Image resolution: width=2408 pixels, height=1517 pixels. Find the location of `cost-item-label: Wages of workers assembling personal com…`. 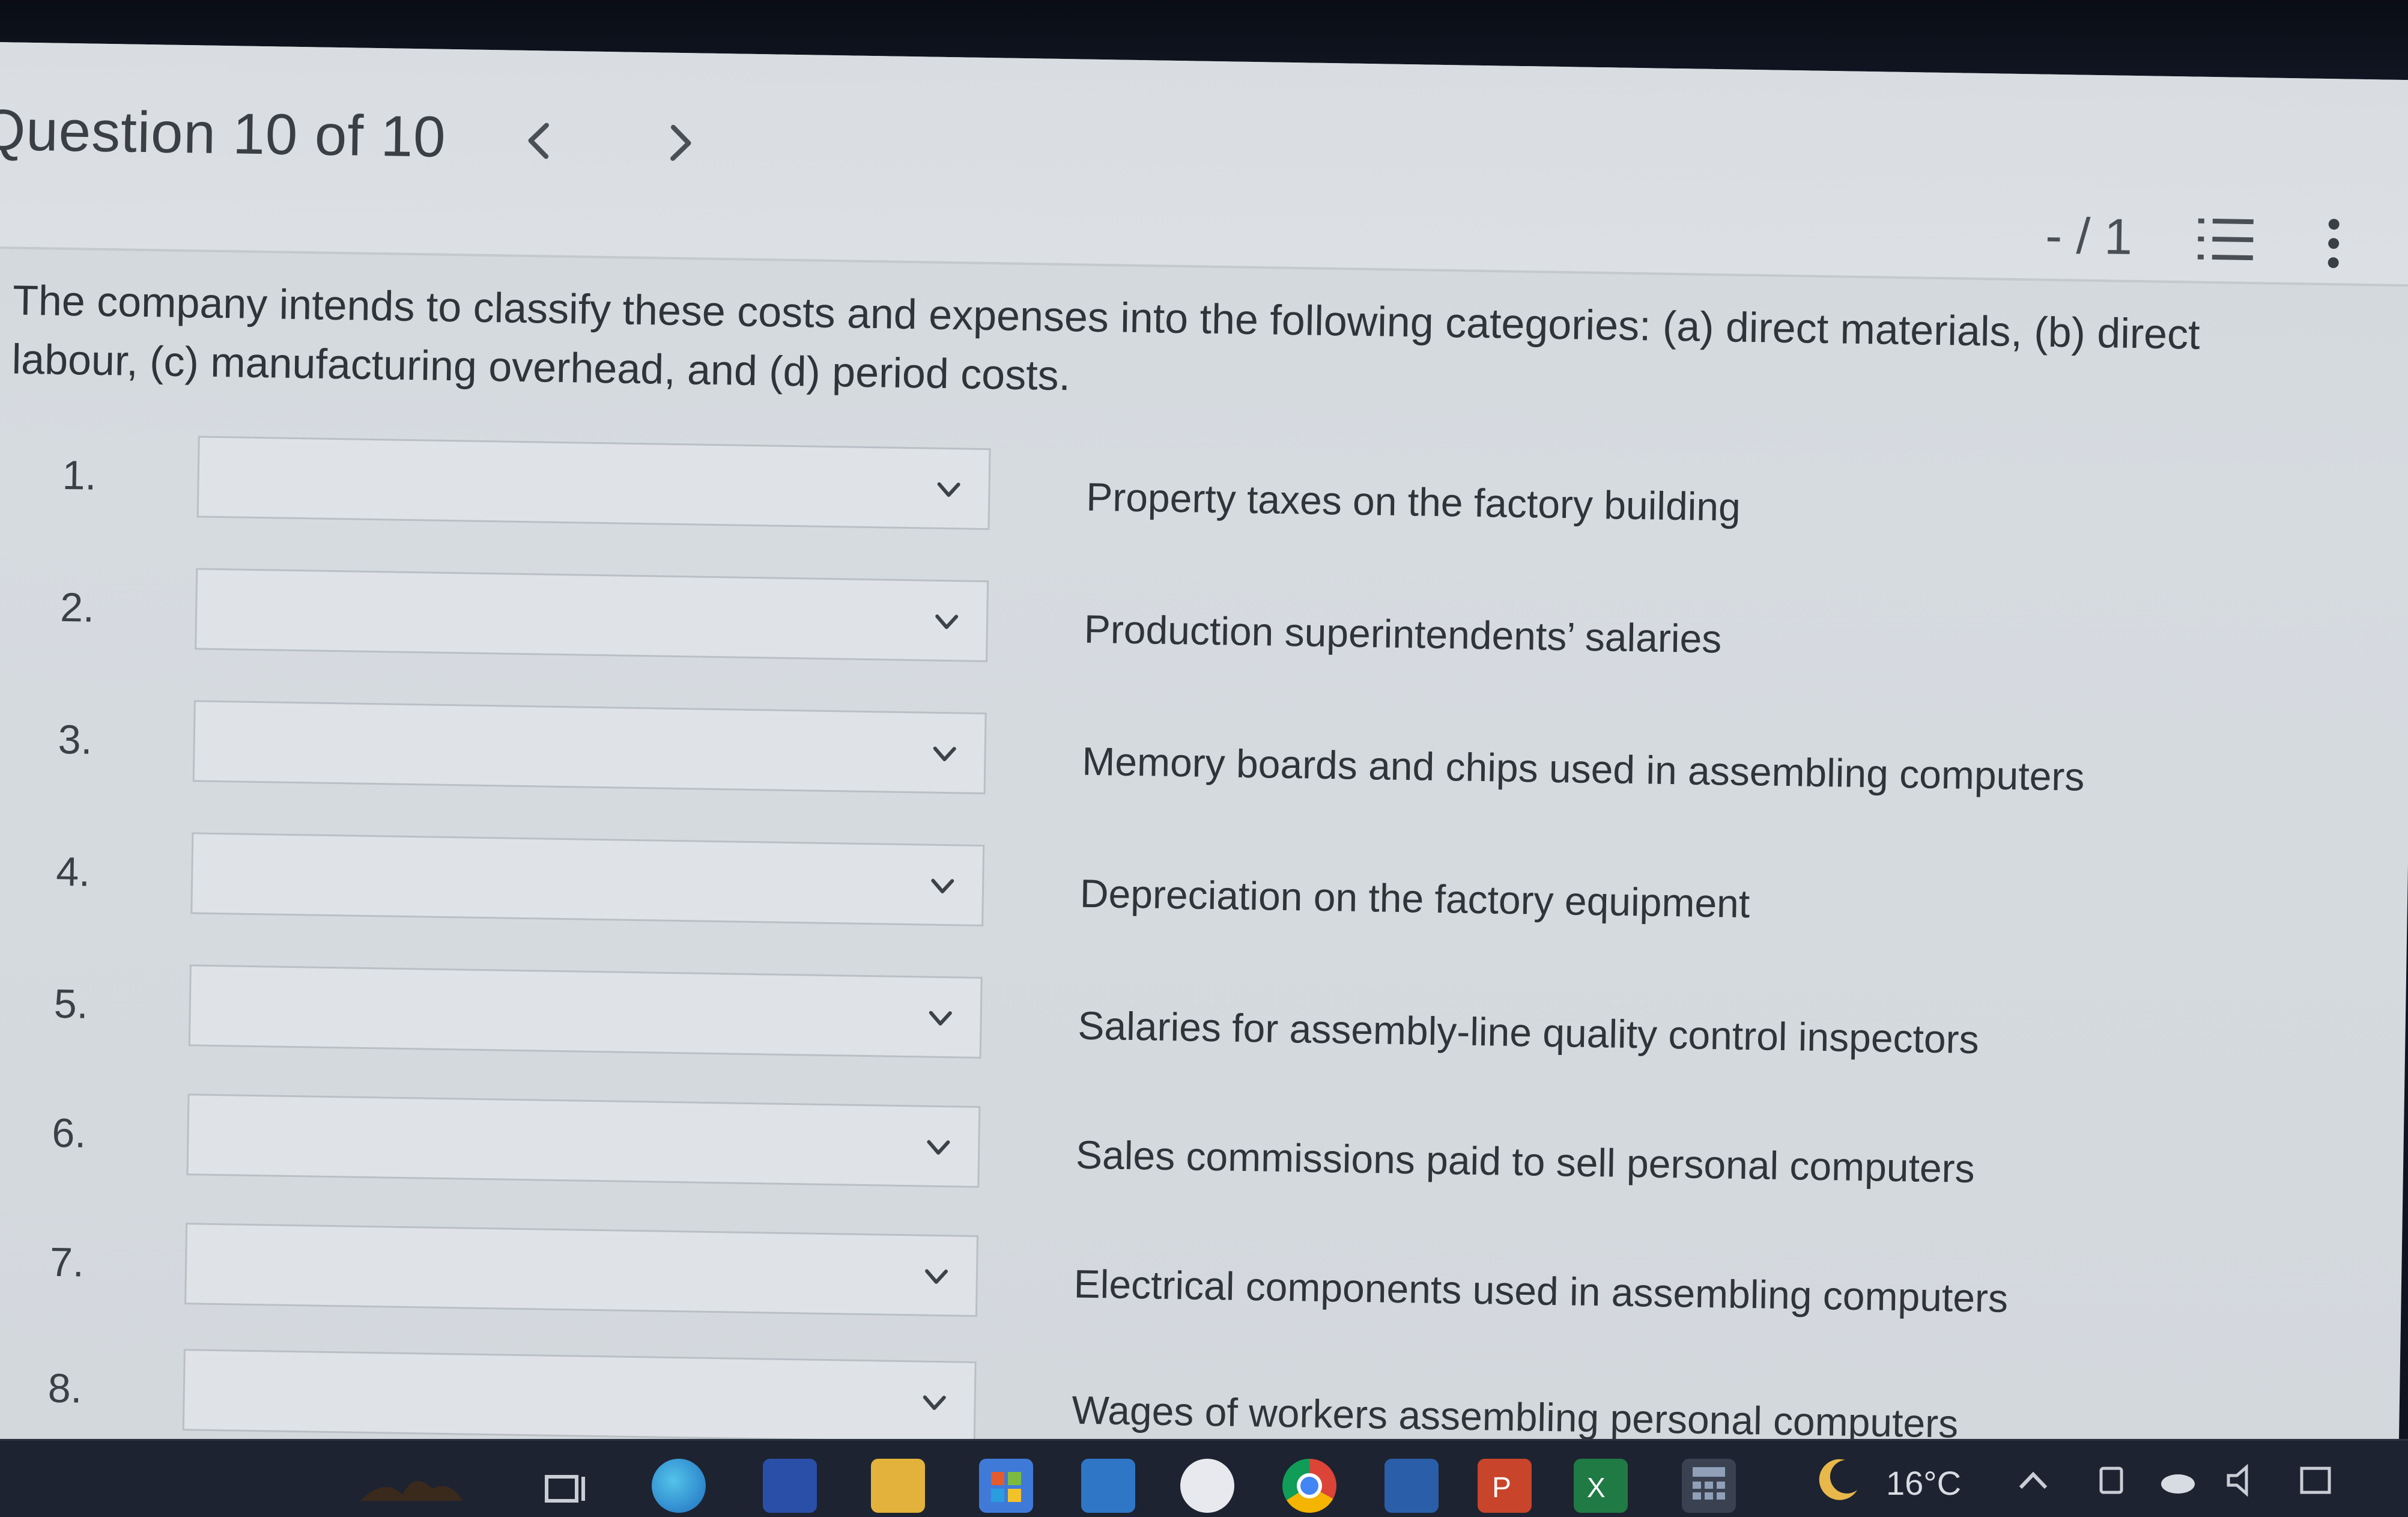

cost-item-label: Wages of workers assembling personal com… is located at coordinates (1515, 1416).